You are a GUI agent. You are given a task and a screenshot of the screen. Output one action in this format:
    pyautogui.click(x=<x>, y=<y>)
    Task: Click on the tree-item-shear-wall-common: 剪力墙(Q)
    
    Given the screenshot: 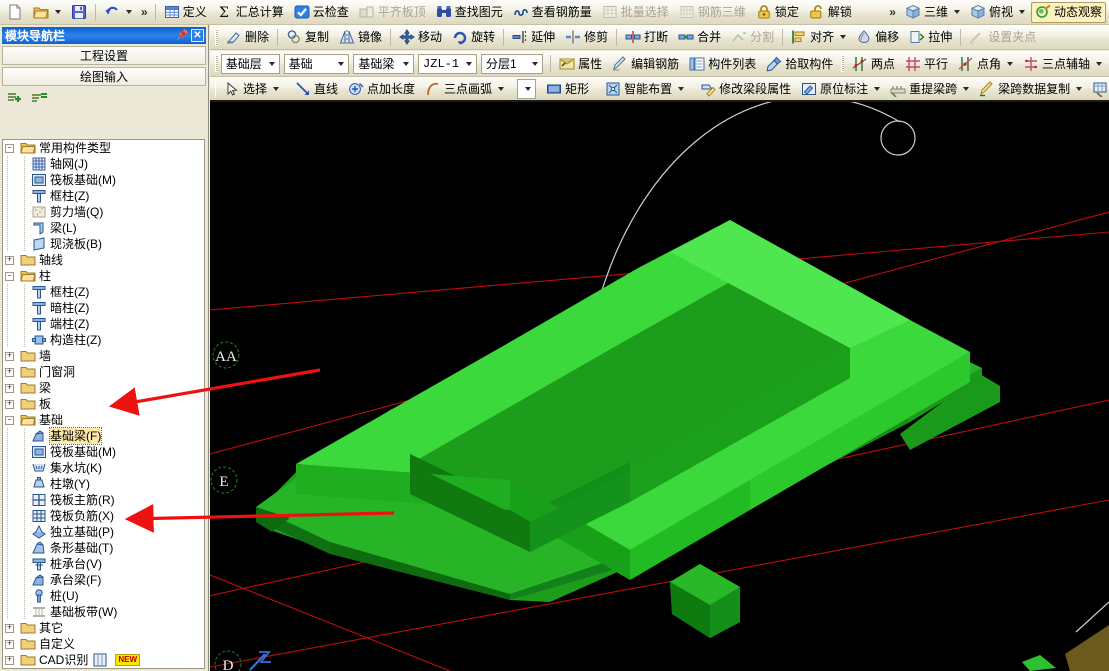 What is the action you would take?
    pyautogui.click(x=103, y=212)
    